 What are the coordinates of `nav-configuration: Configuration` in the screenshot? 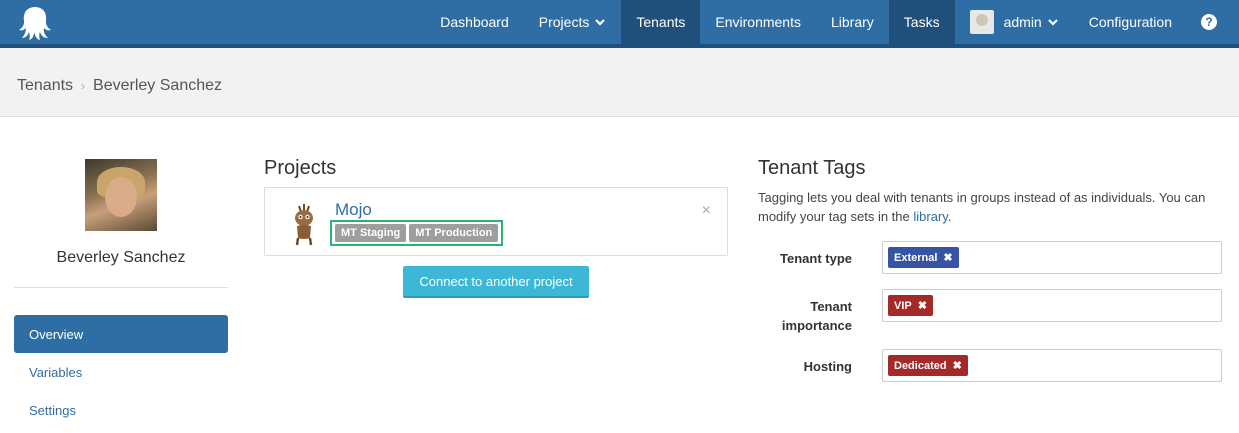 It's located at (1130, 22).